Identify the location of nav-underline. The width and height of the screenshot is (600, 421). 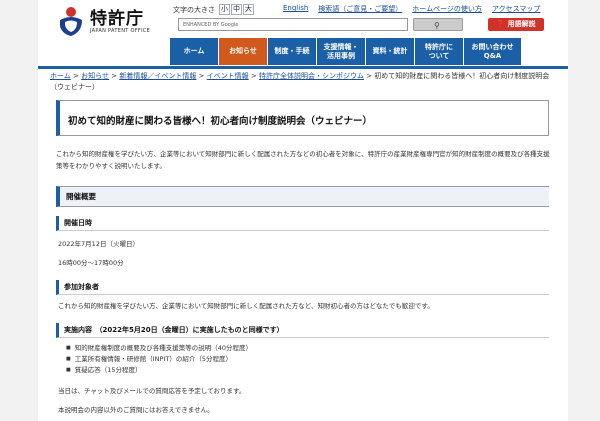
(303, 67).